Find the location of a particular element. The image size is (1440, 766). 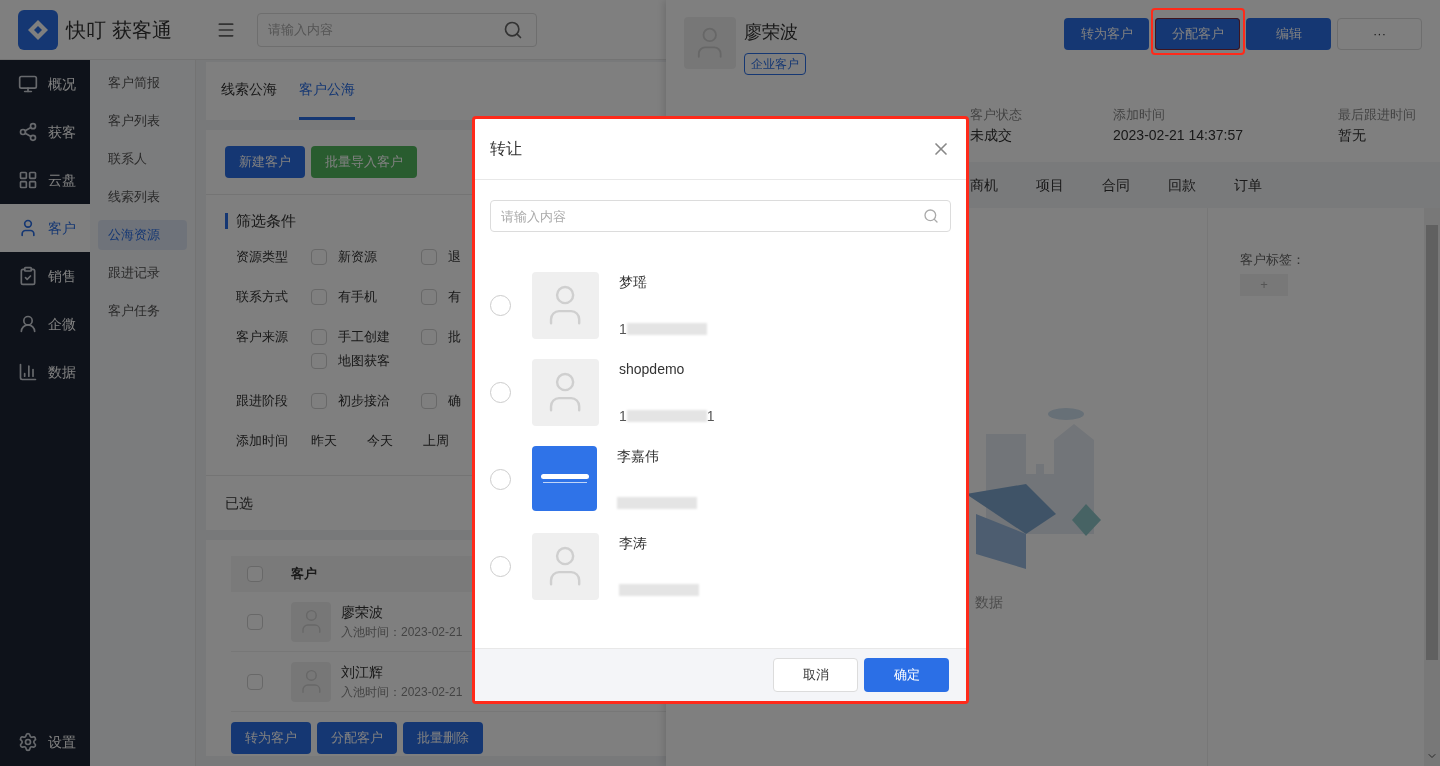

nav-item: 企微 is located at coordinates (45, 324).